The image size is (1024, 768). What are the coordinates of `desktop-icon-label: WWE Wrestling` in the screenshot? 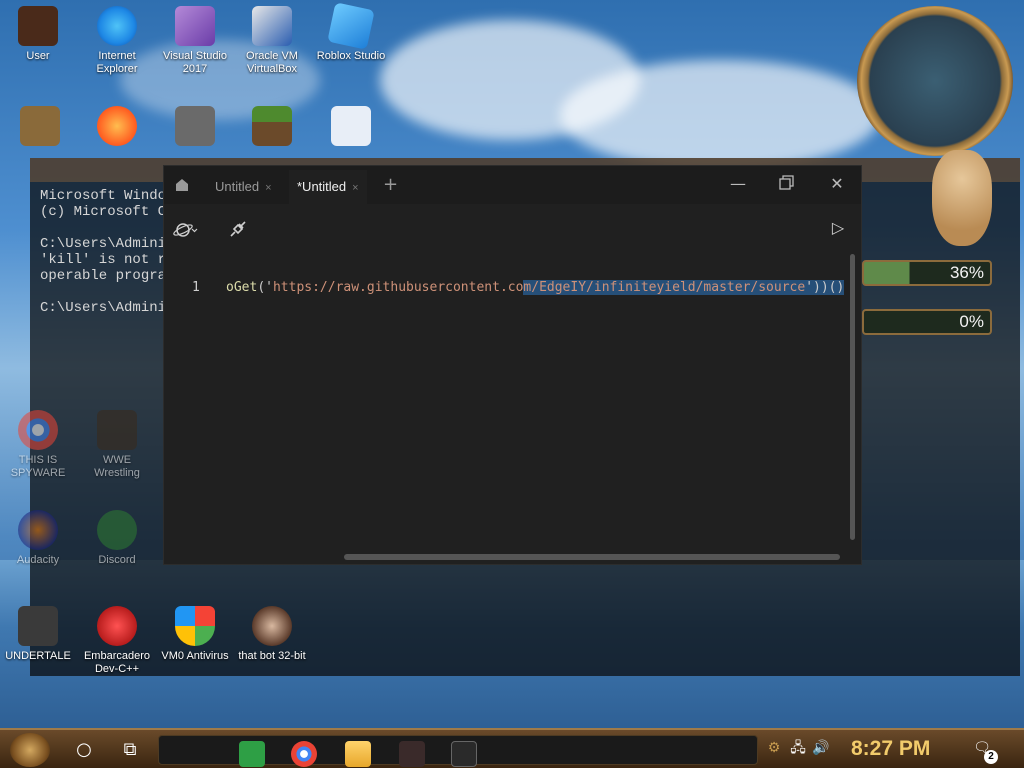 It's located at (117, 466).